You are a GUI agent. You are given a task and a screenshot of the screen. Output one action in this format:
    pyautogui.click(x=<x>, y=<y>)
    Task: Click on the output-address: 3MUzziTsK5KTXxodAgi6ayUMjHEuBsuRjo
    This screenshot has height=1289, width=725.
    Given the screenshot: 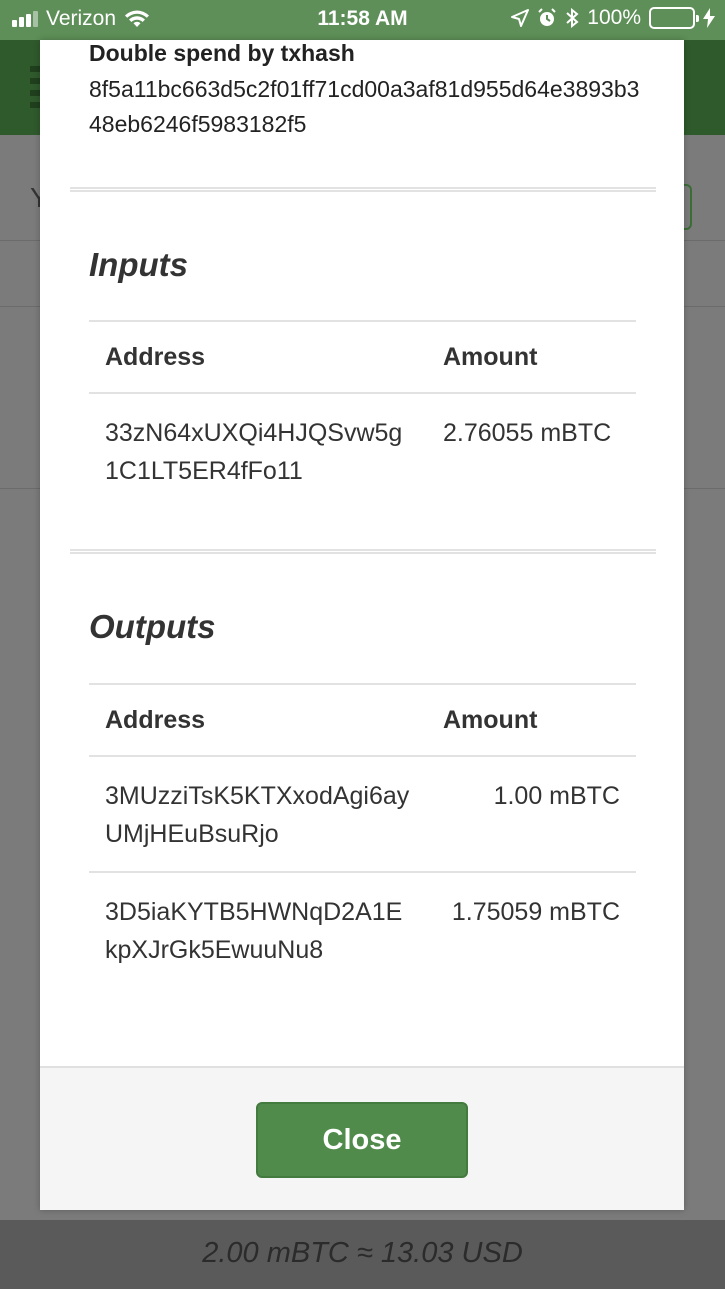 What is the action you would take?
    pyautogui.click(x=258, y=814)
    